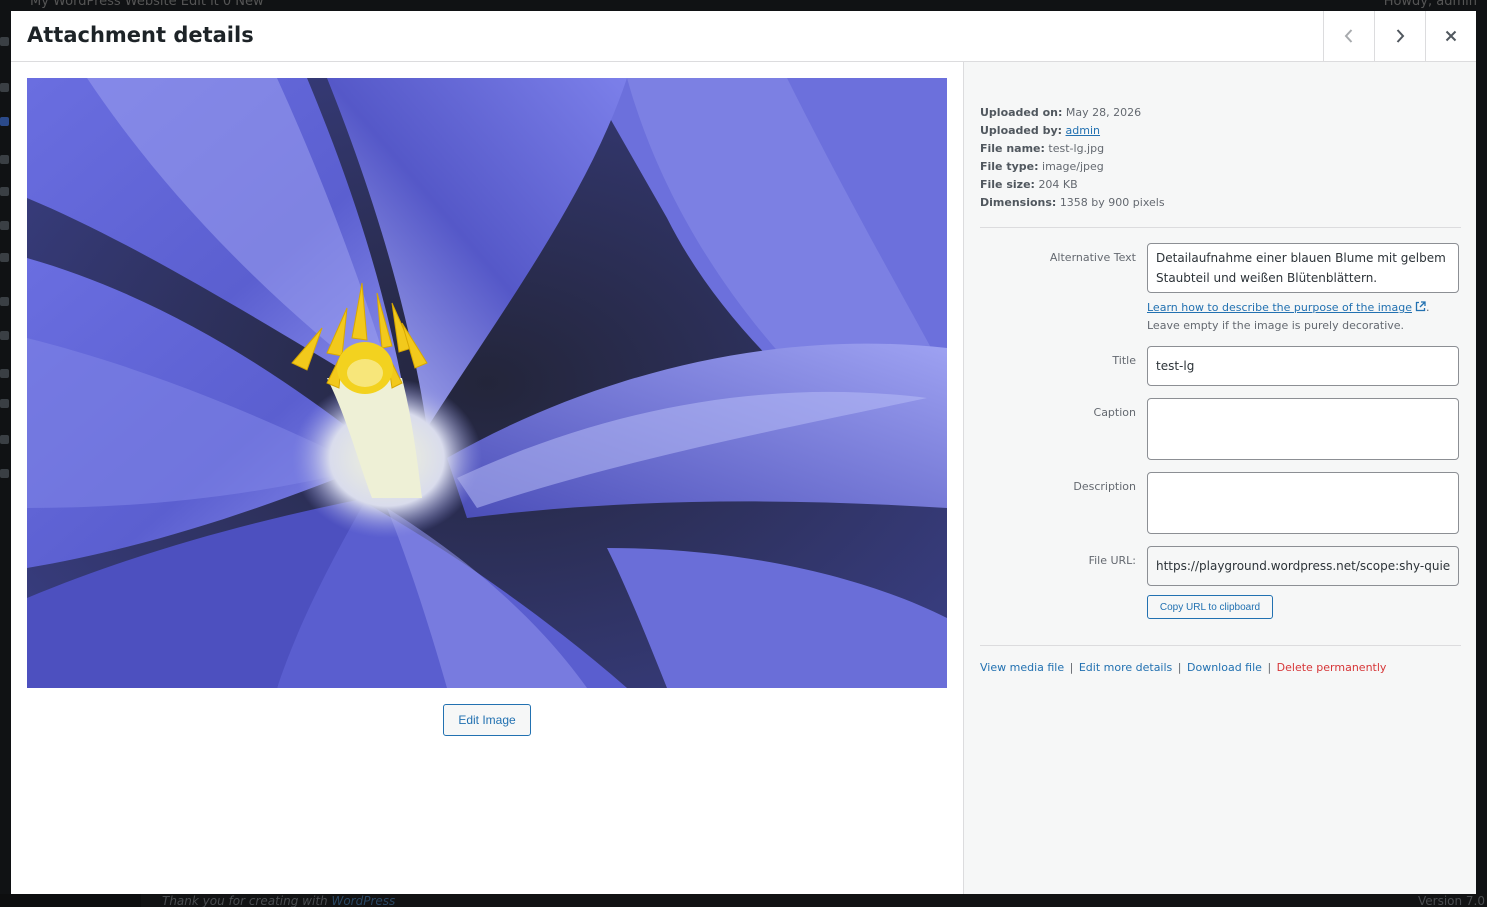 This screenshot has height=907, width=1487. What do you see at coordinates (1303, 566) in the screenshot?
I see `file-url-input` at bounding box center [1303, 566].